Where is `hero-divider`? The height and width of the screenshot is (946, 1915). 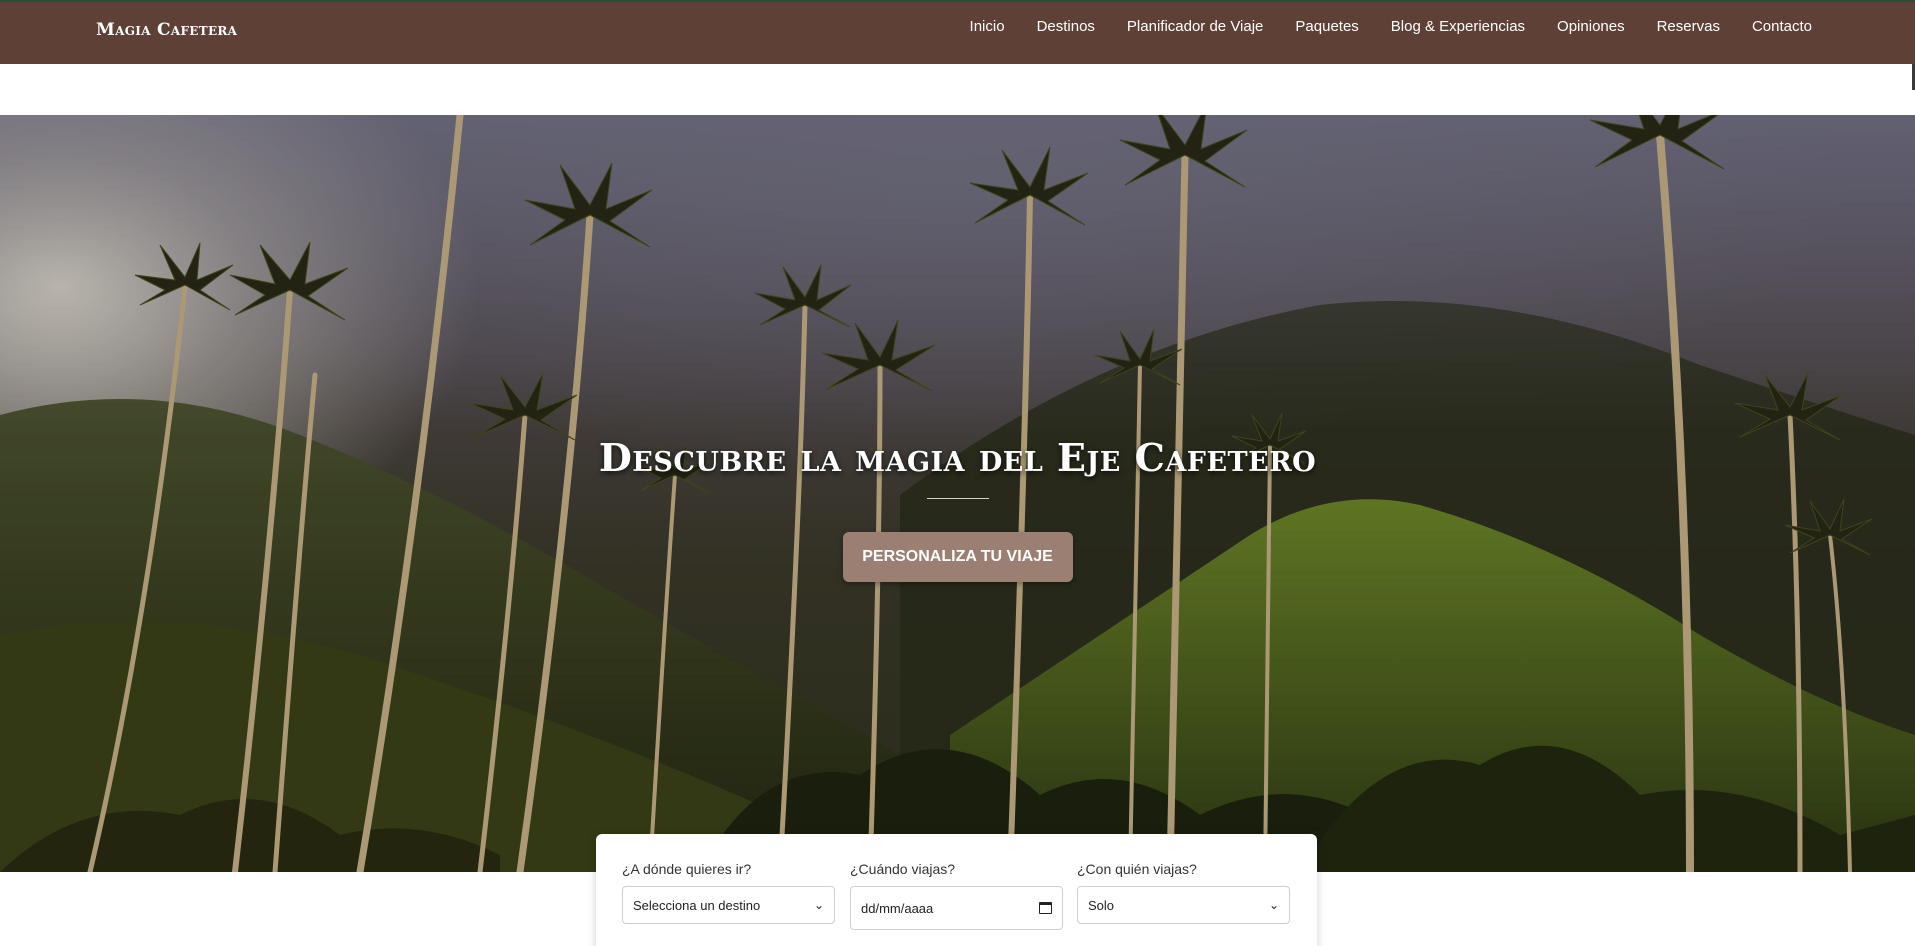
hero-divider is located at coordinates (957, 498).